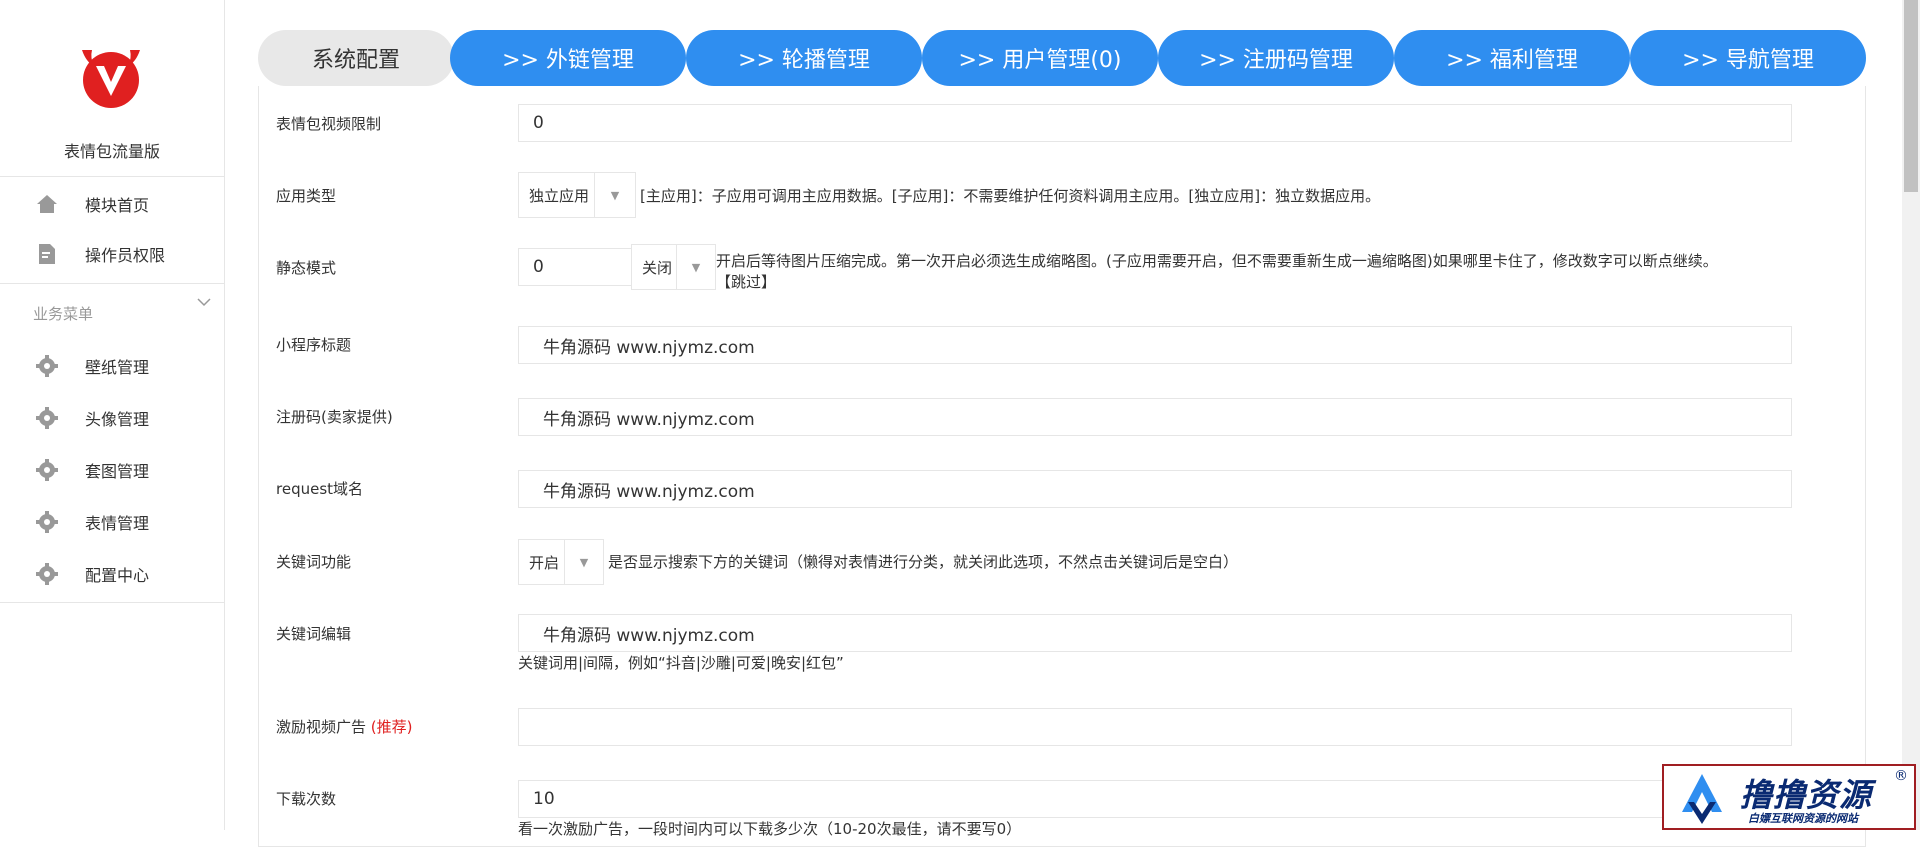 The width and height of the screenshot is (1920, 847). I want to click on skip-link: 【跳过】, so click(746, 281).